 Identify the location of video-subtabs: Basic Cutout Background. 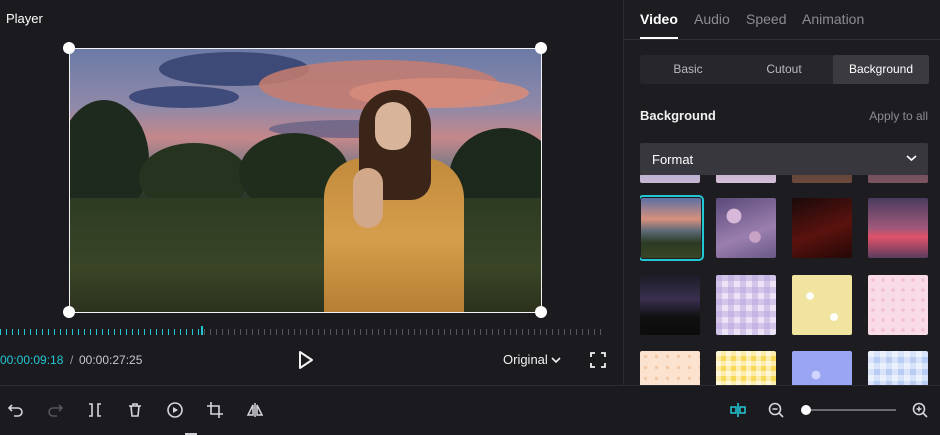
(784, 69).